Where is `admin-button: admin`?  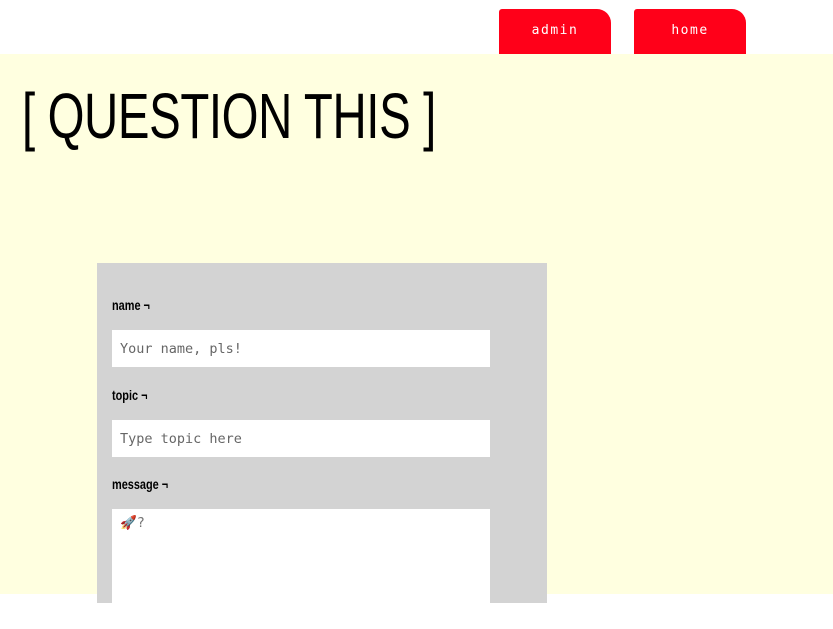
admin-button: admin is located at coordinates (555, 31).